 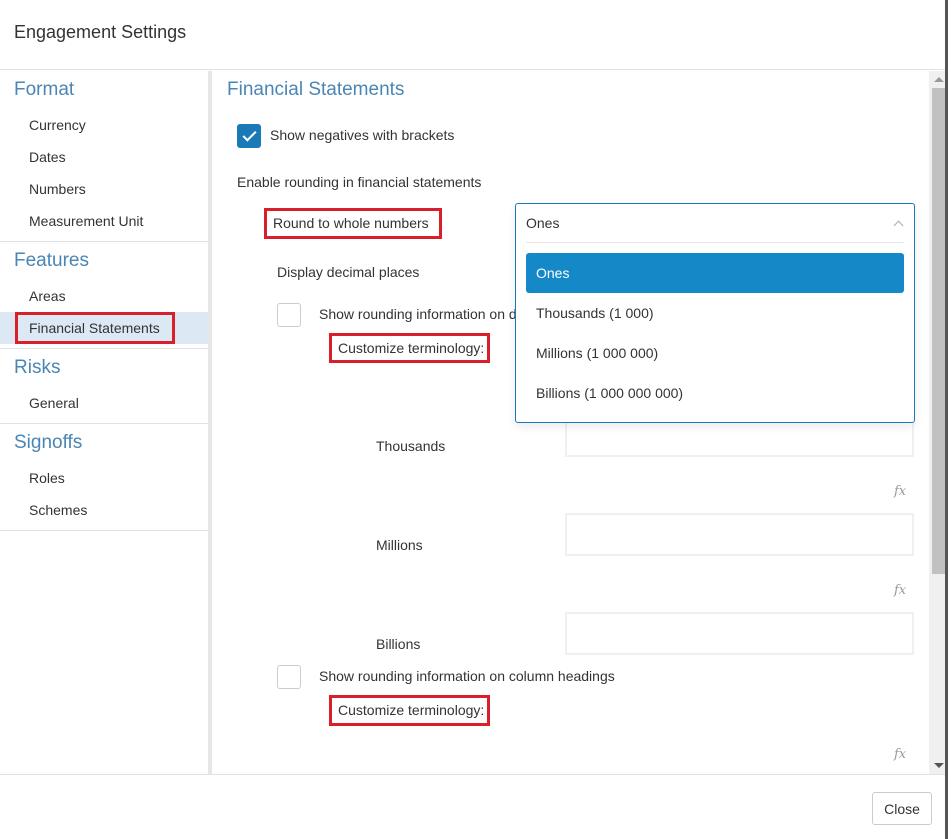 What do you see at coordinates (900, 754) in the screenshot?
I see `bottom-fx-icon: fx` at bounding box center [900, 754].